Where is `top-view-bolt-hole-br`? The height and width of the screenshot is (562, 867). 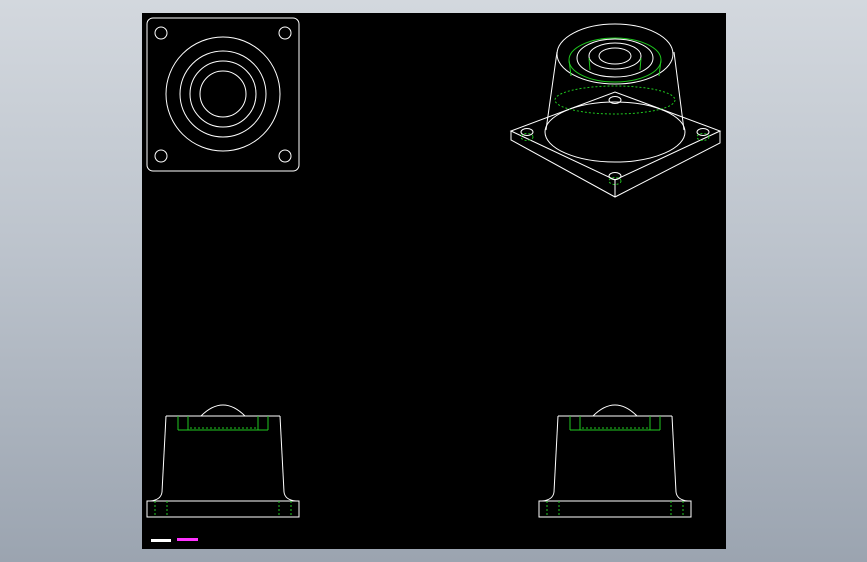
top-view-bolt-hole-br is located at coordinates (285, 156).